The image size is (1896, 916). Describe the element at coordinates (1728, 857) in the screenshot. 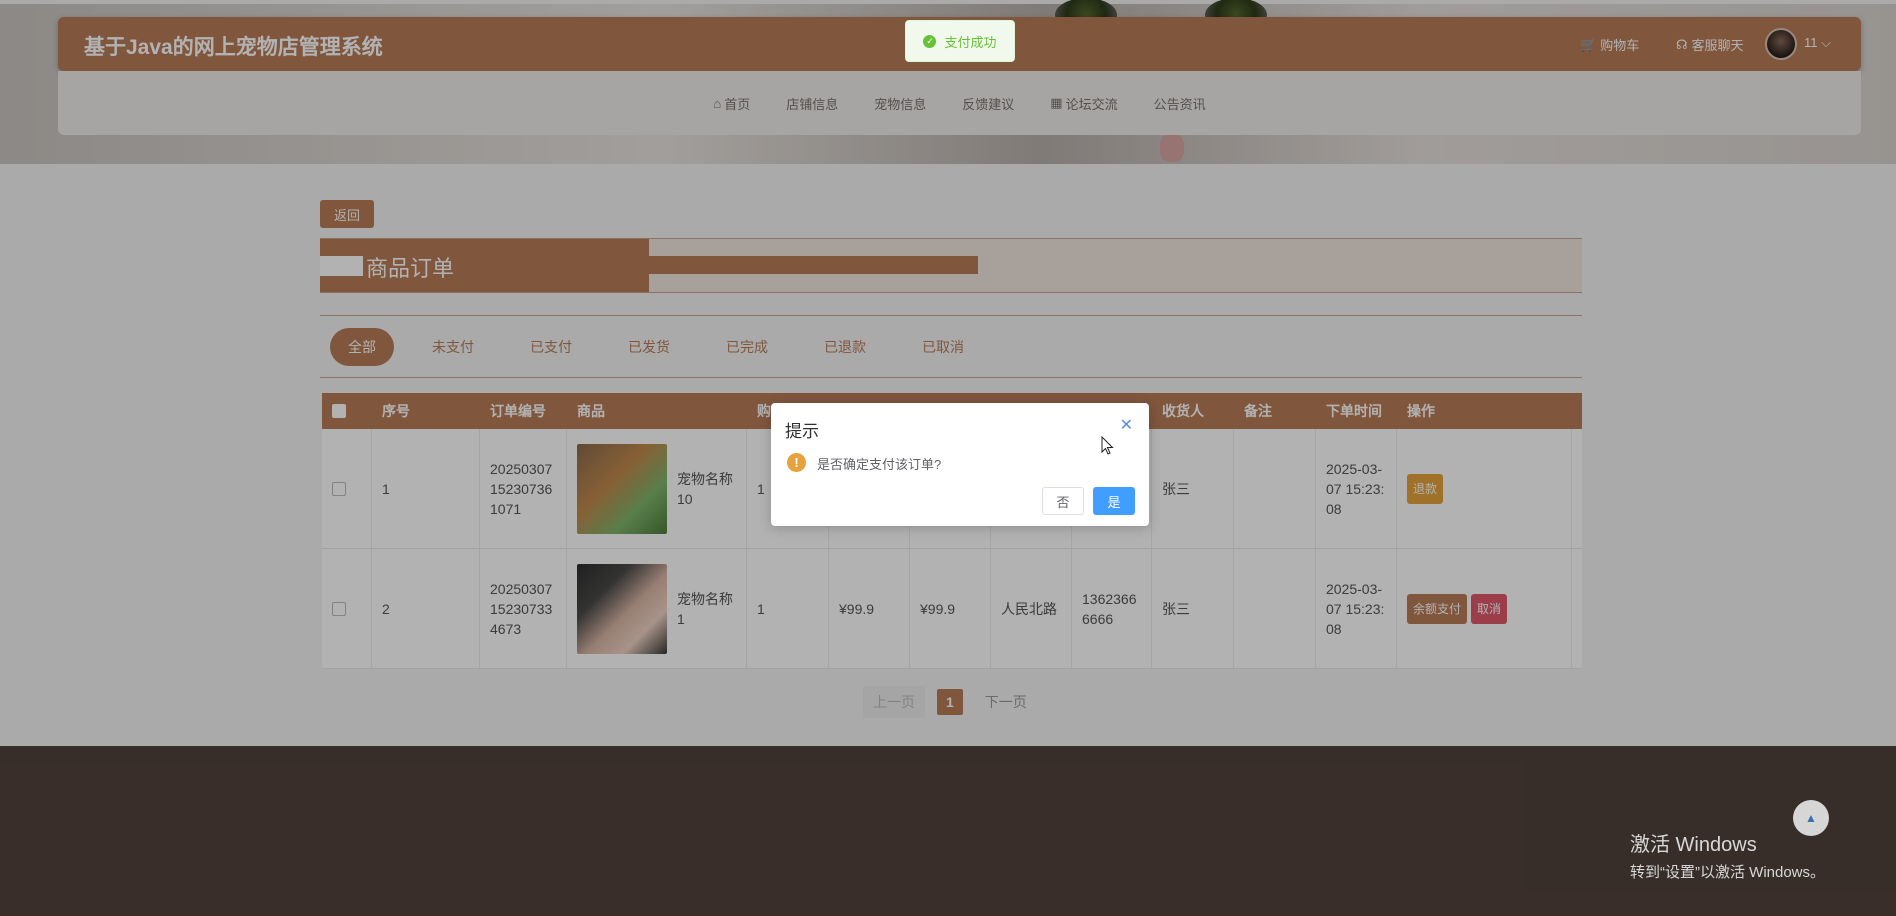

I see `windows-activation-watermark: 激活 Windows 转到“设置”以激活 Windows。` at that location.